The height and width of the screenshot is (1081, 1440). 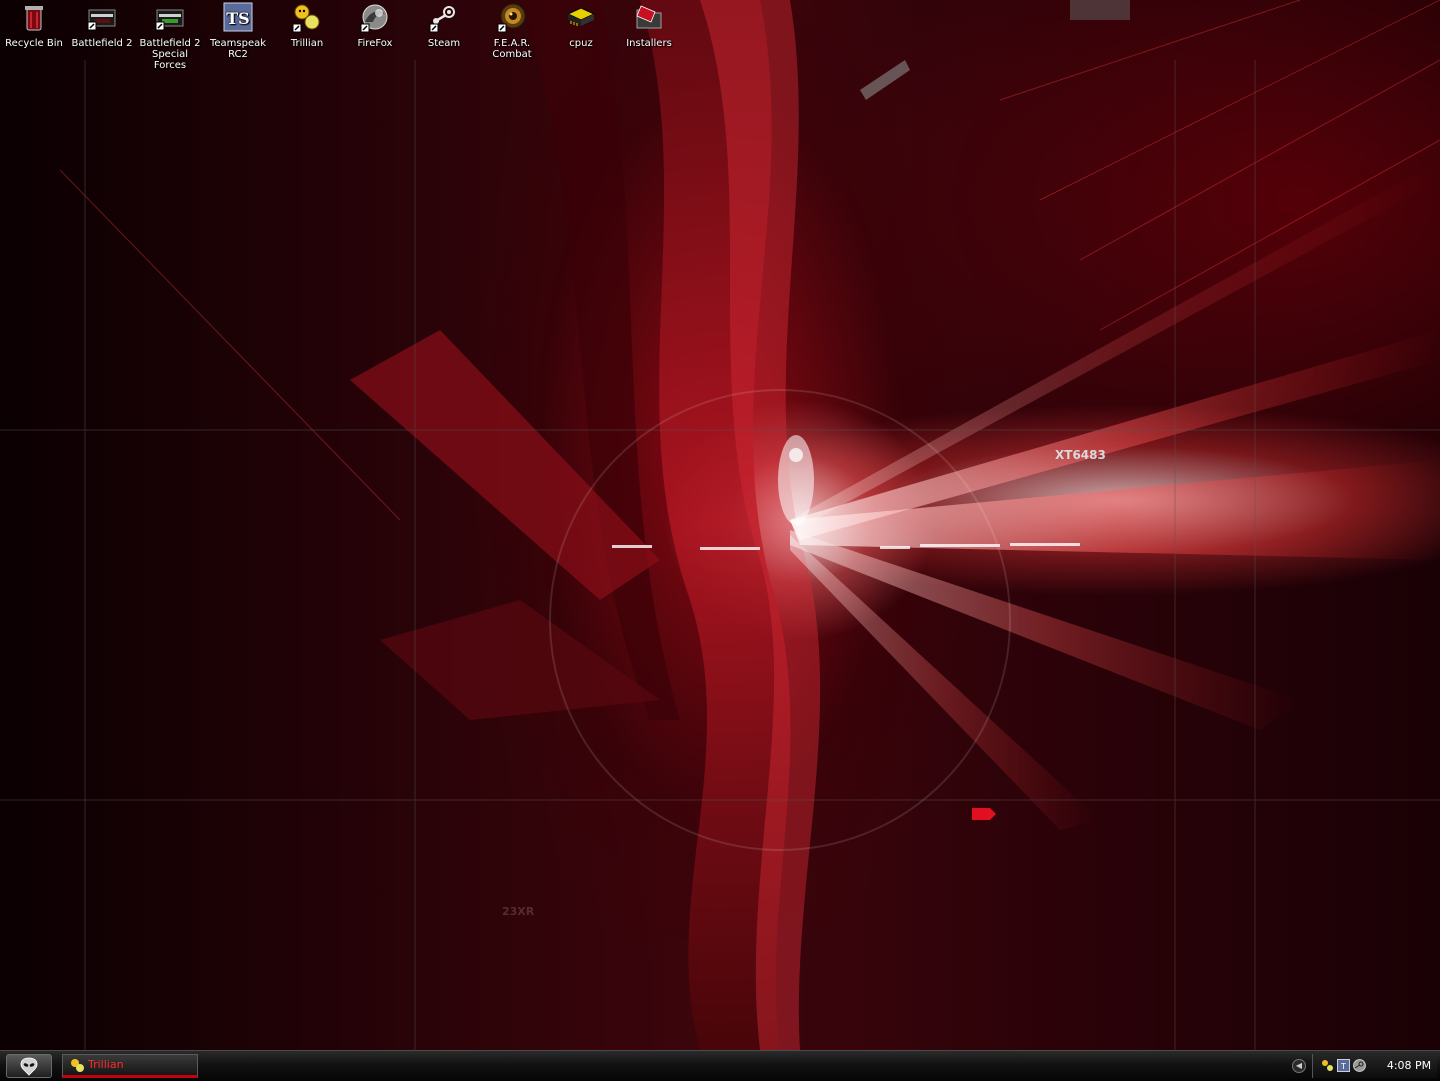 What do you see at coordinates (34, 43) in the screenshot?
I see `desktop-icon-label: Recycle Bin` at bounding box center [34, 43].